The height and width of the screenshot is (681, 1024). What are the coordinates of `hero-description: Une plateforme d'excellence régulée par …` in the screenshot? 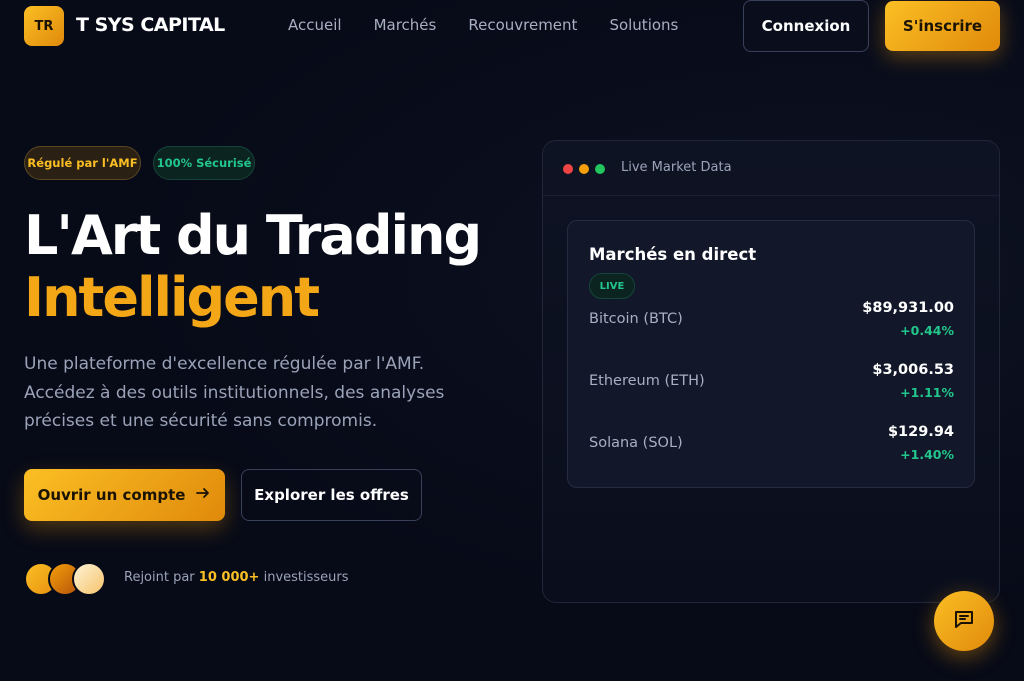 It's located at (234, 392).